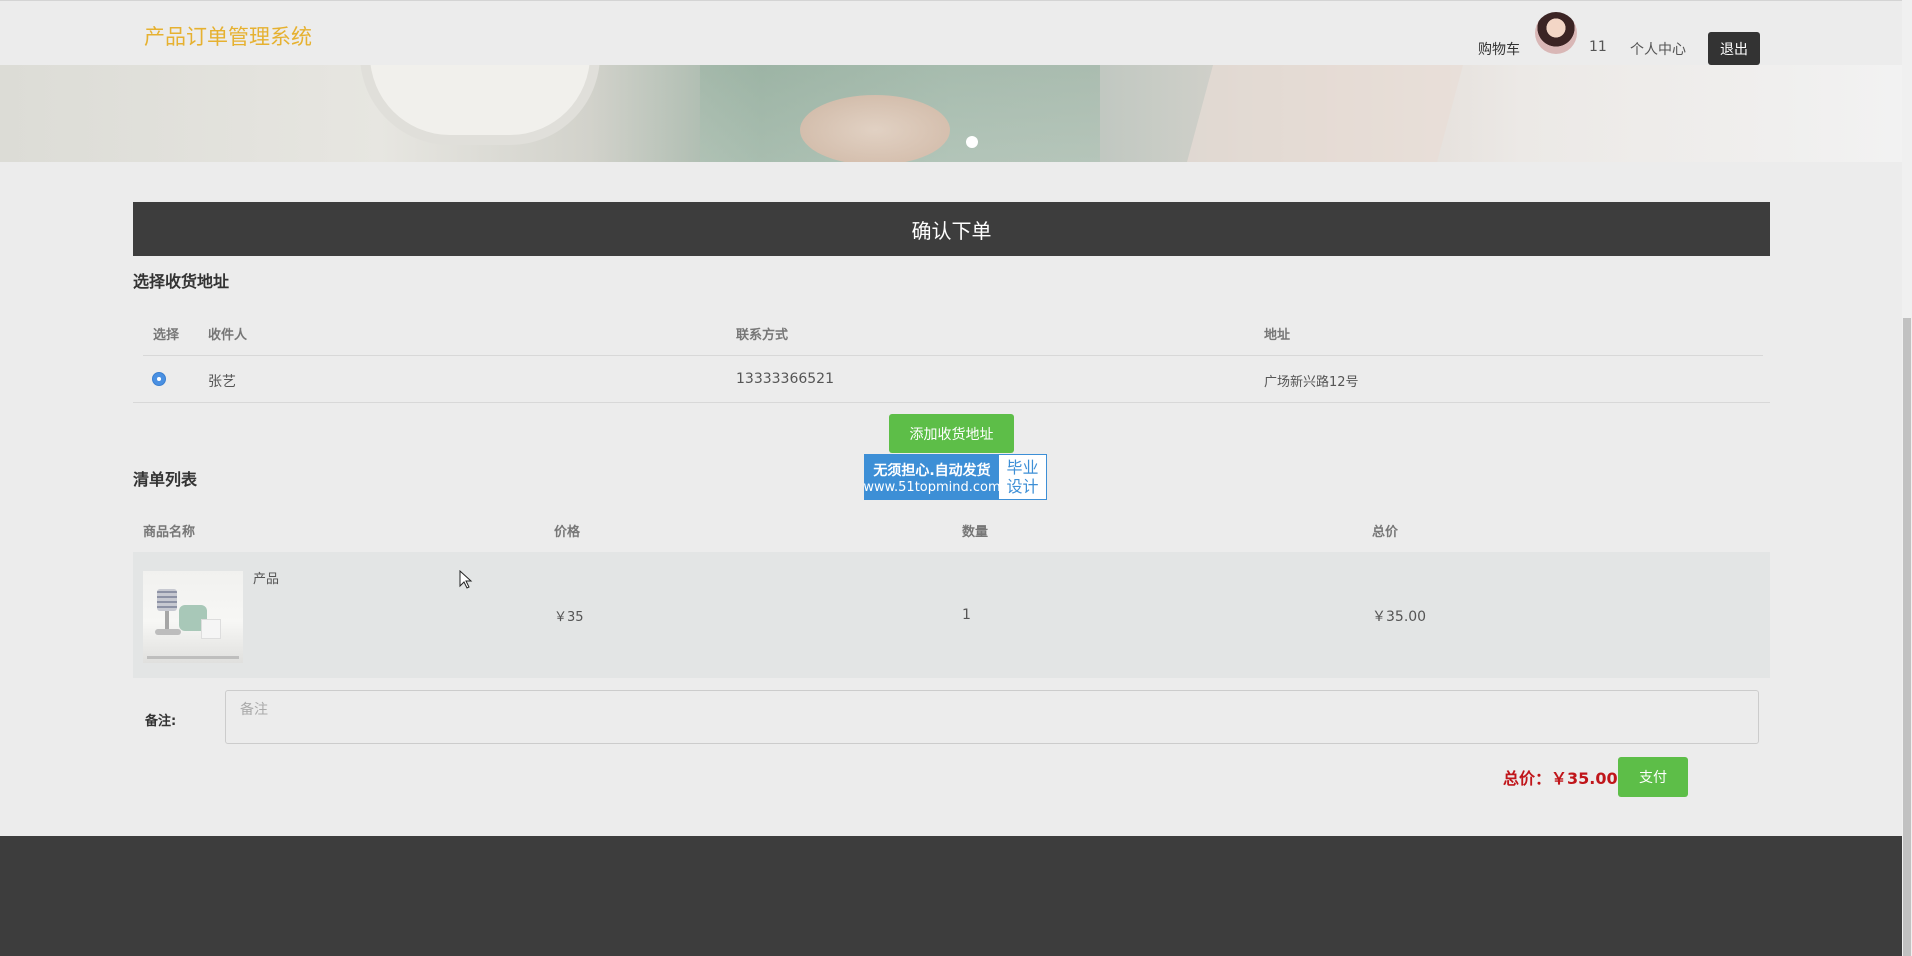 This screenshot has height=956, width=1912. I want to click on banner-carousel, so click(951, 113).